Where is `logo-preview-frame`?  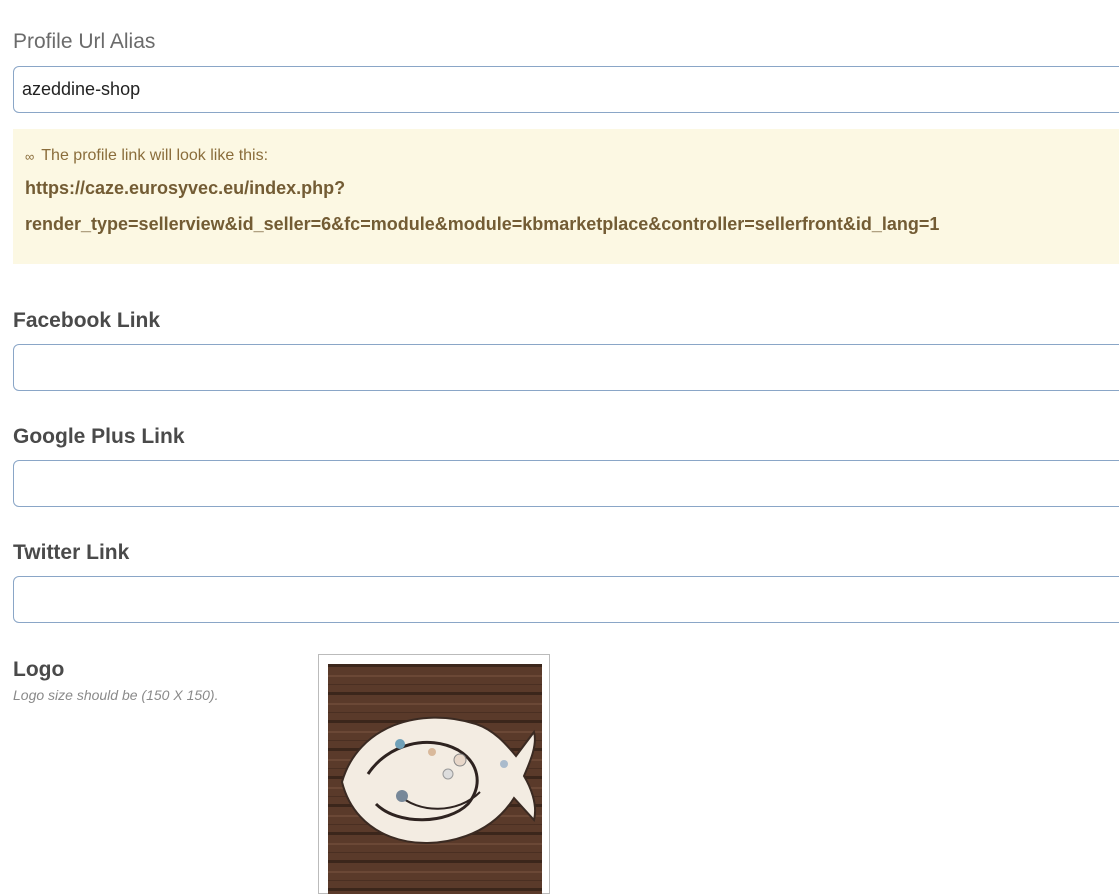 logo-preview-frame is located at coordinates (434, 774).